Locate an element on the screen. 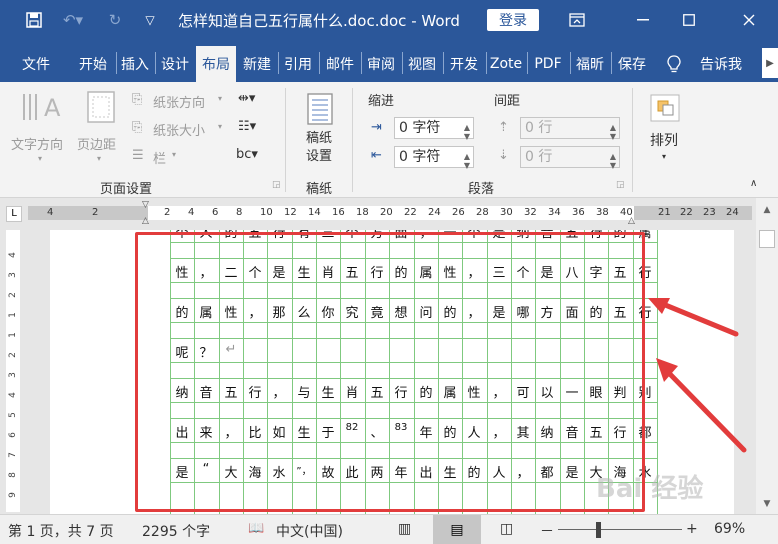 Image resolution: width=778 pixels, height=544 pixels. chevron-down-icon: ▾ is located at coordinates (174, 154).